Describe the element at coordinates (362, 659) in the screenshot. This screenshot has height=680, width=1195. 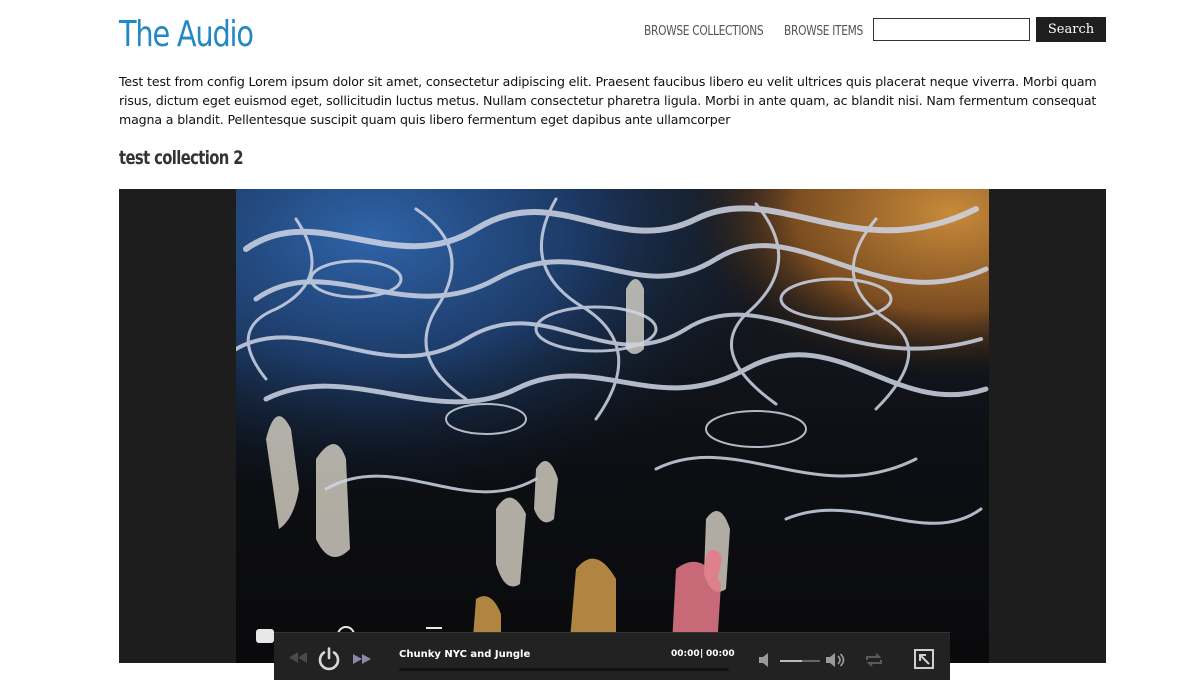
I see `skip-forward-icon` at that location.